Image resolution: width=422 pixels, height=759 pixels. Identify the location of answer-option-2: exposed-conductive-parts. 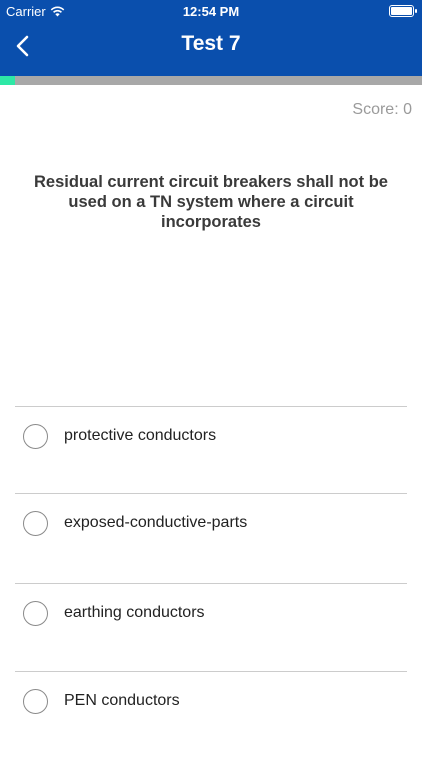
(211, 537).